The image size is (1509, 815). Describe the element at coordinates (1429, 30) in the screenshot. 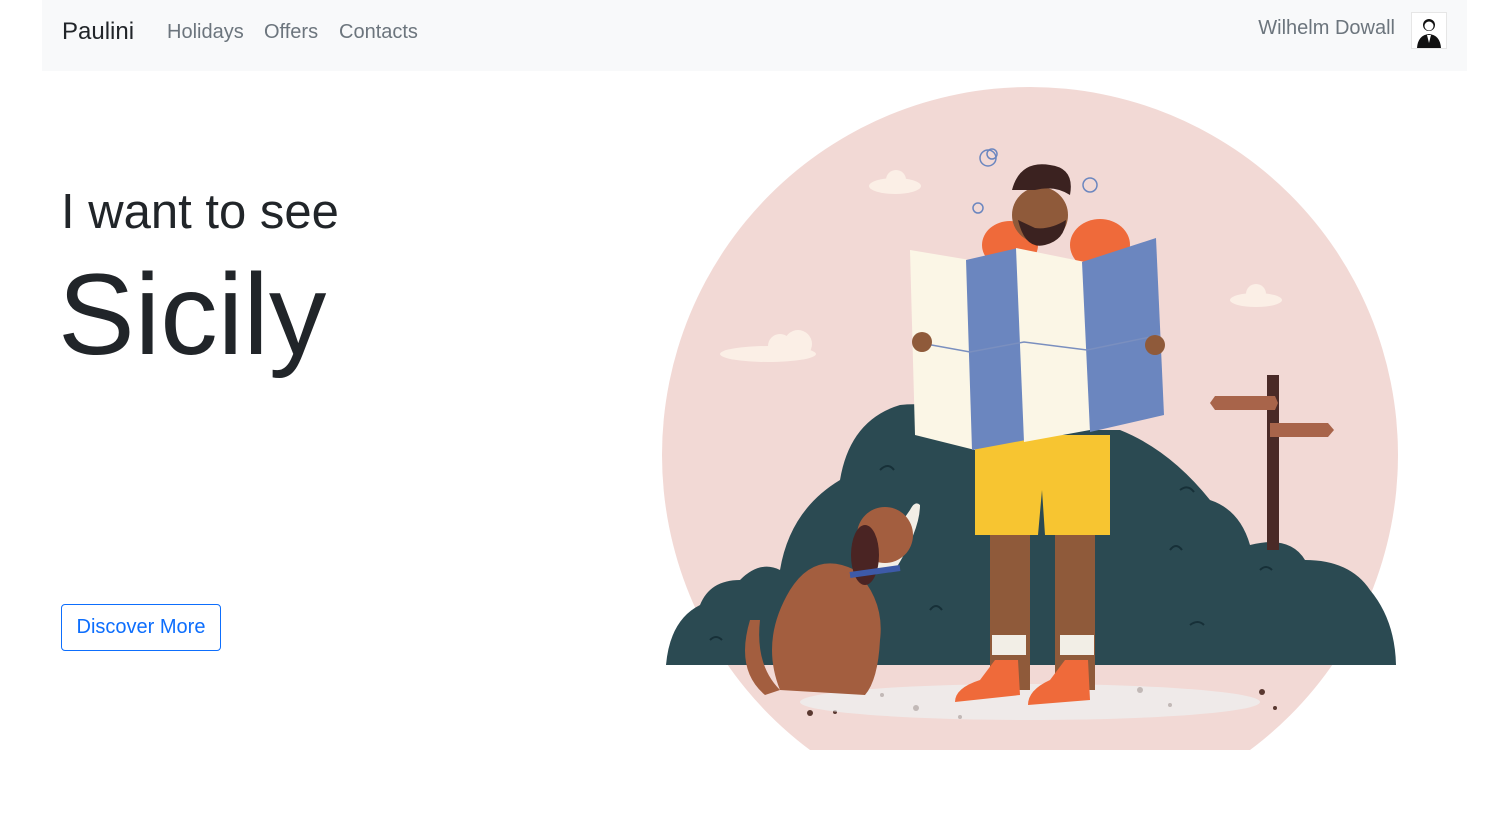

I see `user-avatar-icon` at that location.